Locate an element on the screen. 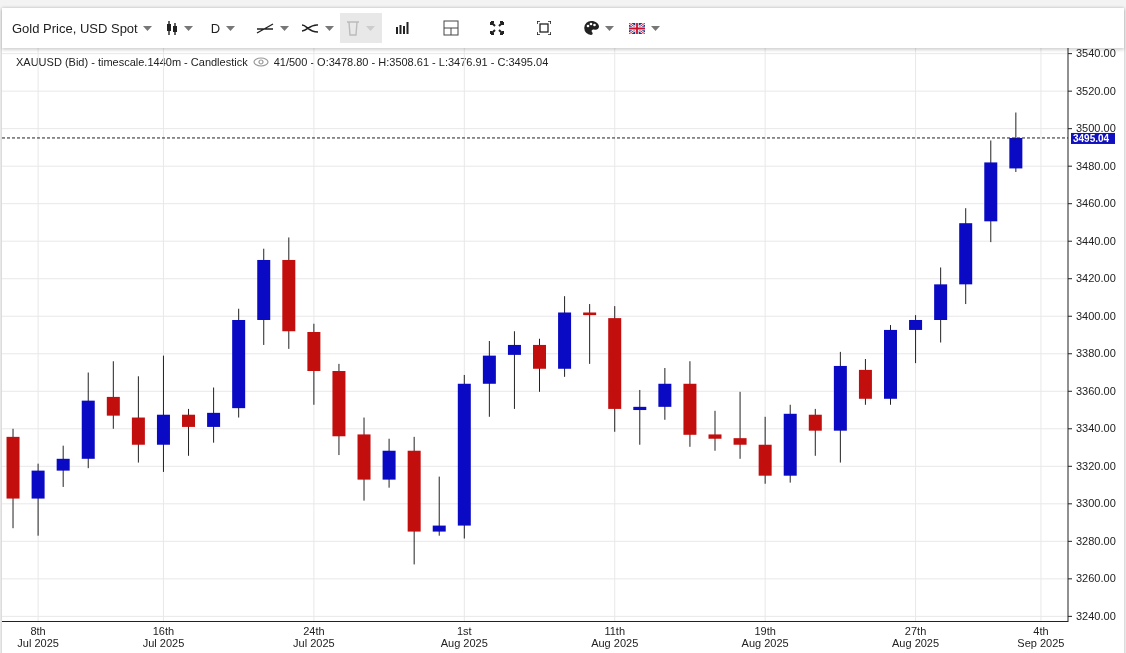  palette-icon is located at coordinates (591, 28).